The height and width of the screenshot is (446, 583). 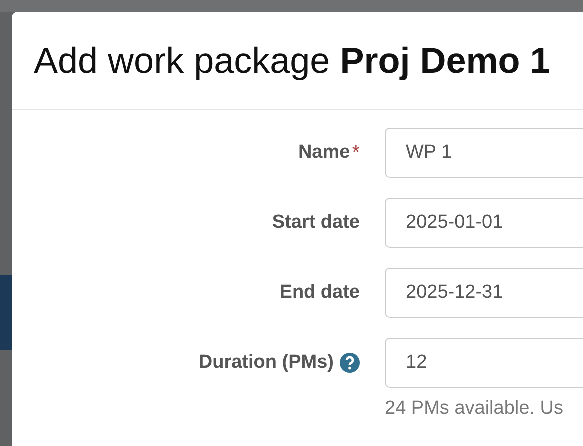 I want to click on text-field: 2025-01-01, so click(x=484, y=223).